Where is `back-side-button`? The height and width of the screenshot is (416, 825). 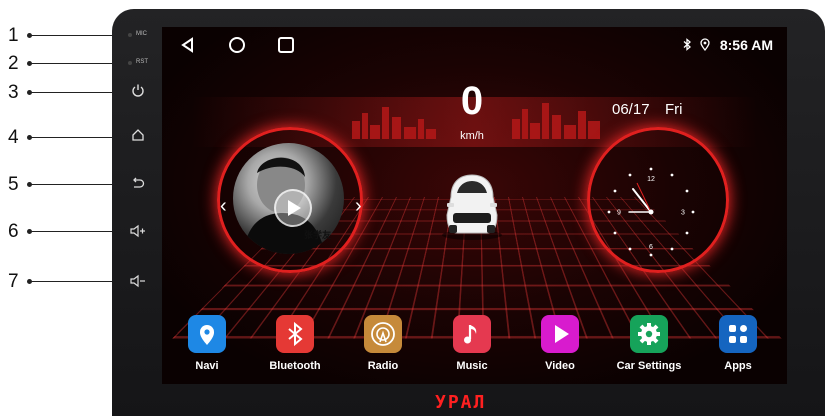
back-side-button is located at coordinates (138, 184).